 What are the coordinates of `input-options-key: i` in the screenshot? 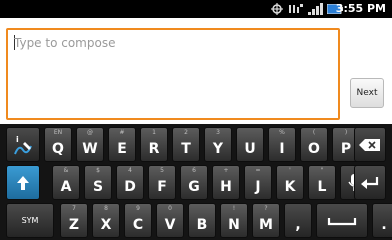 It's located at (23, 144).